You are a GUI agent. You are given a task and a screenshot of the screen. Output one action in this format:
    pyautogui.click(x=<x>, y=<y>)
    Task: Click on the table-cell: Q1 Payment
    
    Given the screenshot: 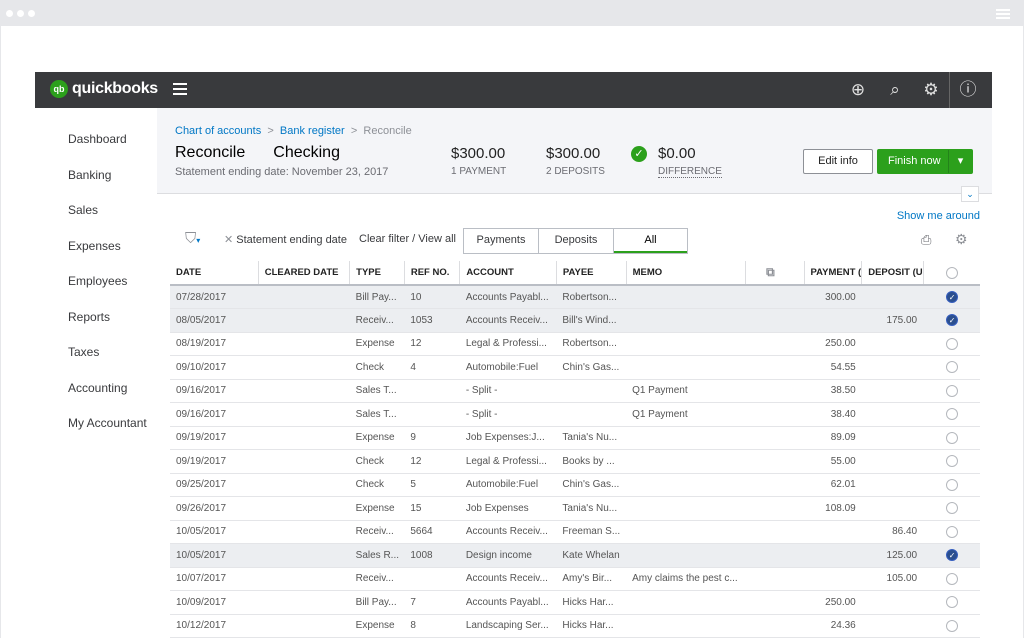 What is the action you would take?
    pyautogui.click(x=686, y=414)
    